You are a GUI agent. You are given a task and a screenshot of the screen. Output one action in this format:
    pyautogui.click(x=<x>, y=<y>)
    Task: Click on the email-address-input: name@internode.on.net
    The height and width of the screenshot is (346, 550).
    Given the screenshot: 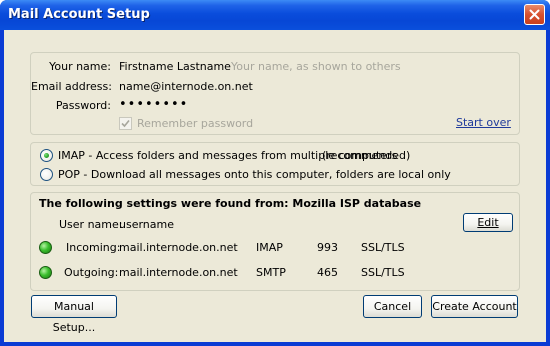 What is the action you would take?
    pyautogui.click(x=186, y=86)
    